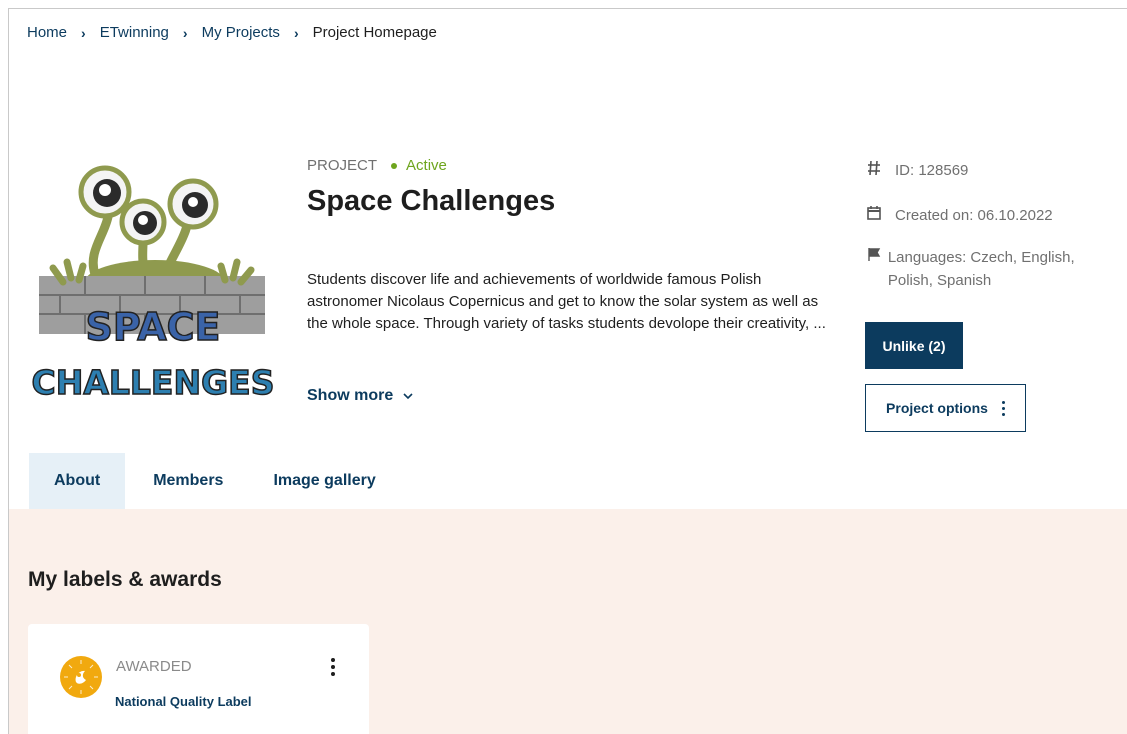 This screenshot has height=734, width=1127. Describe the element at coordinates (1003, 408) in the screenshot. I see `more-vertical-icon` at that location.